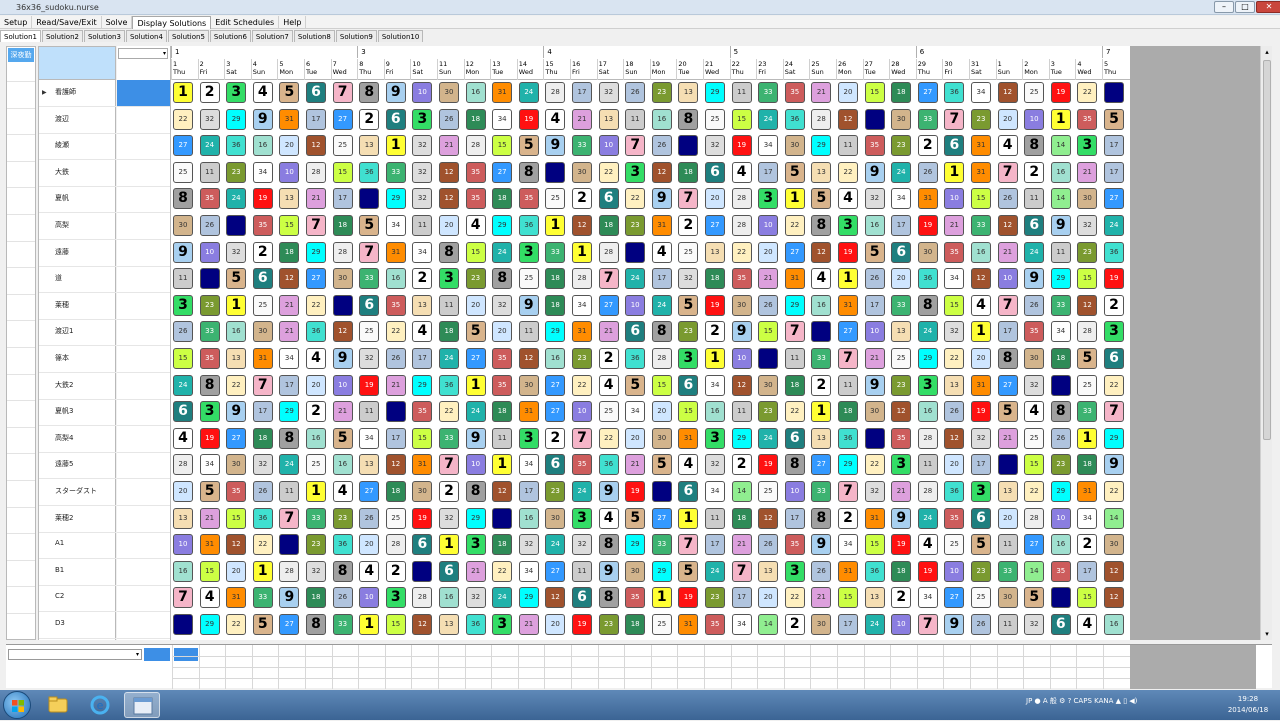  What do you see at coordinates (77, 173) in the screenshot?
I see `staff-row-header: 大鉄` at bounding box center [77, 173].